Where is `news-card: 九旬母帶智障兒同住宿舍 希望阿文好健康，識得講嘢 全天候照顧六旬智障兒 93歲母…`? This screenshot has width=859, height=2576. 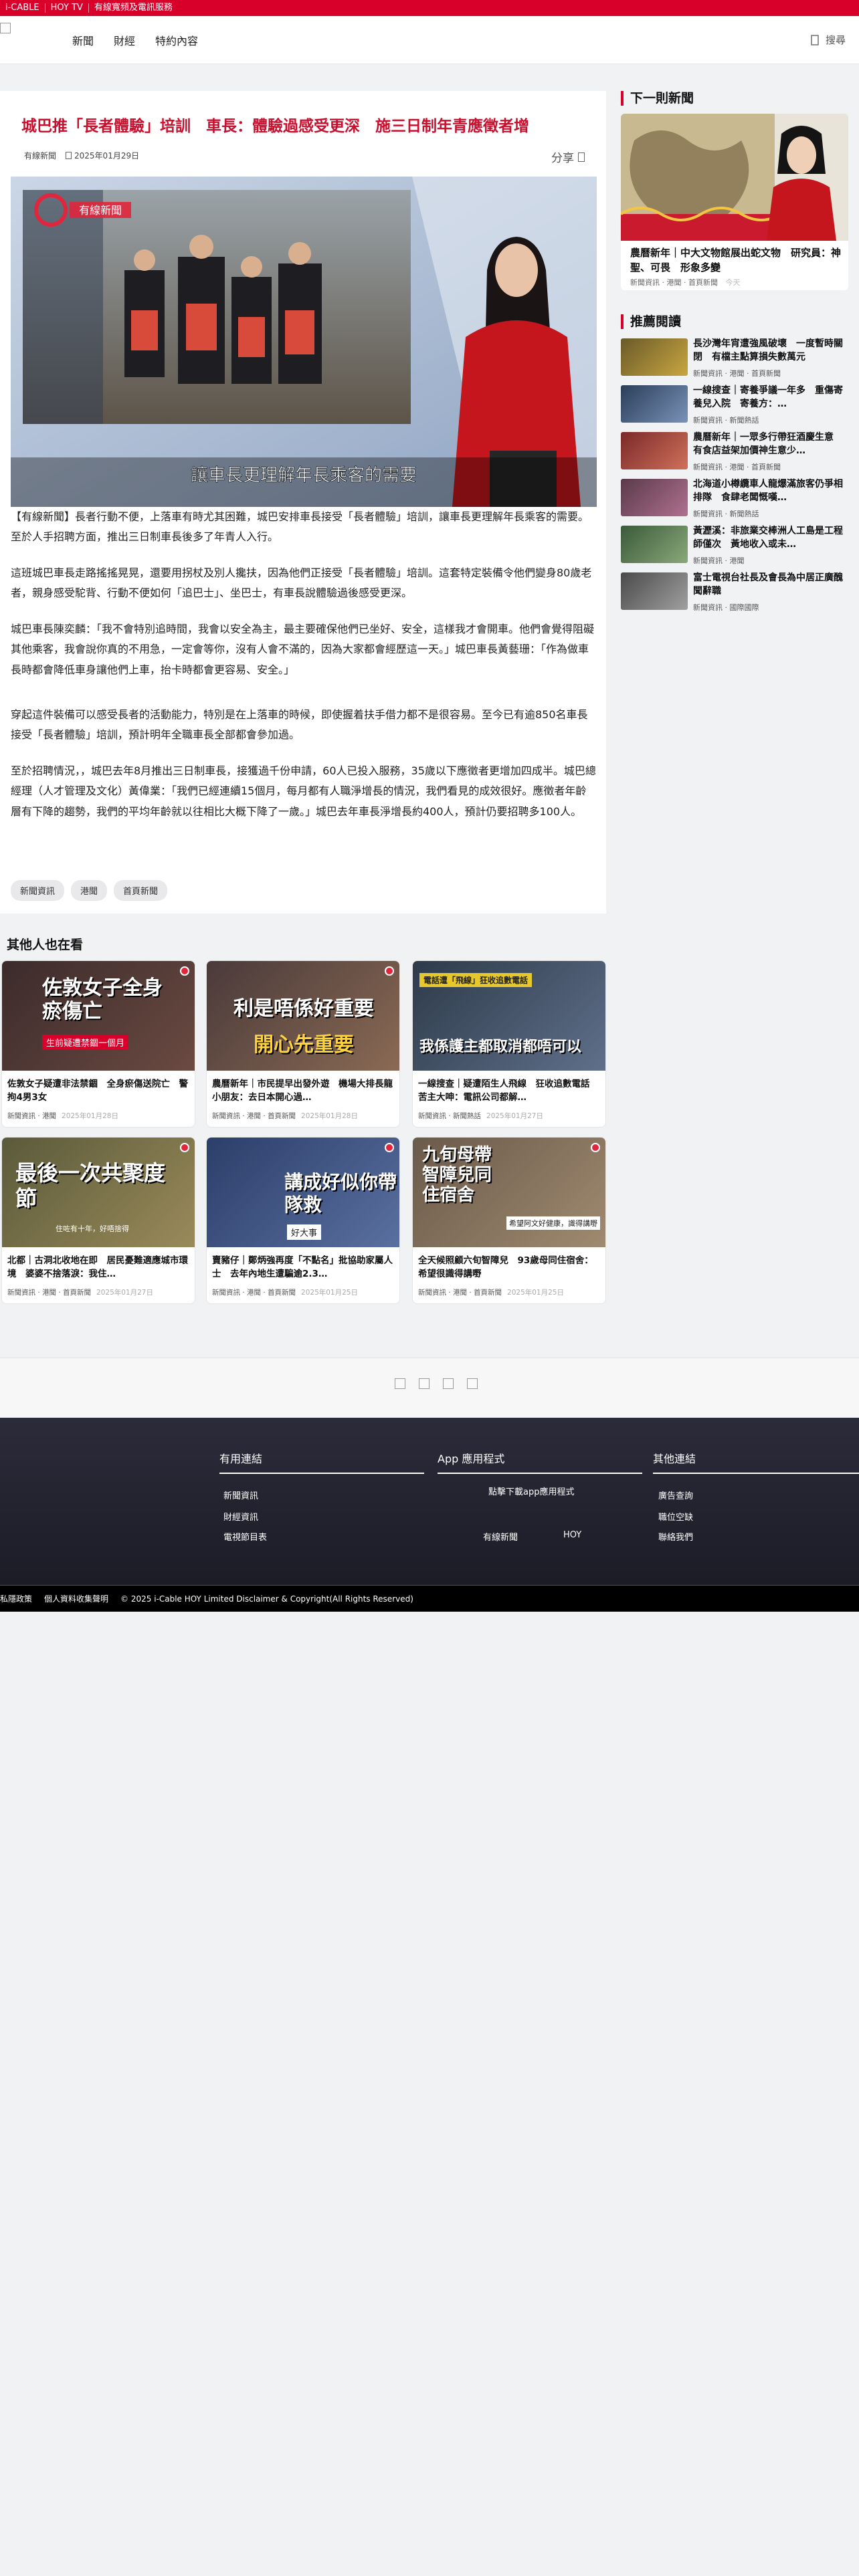
news-card: 九旬母帶智障兒同住宿舍 希望阿文好健康，識得講嘢 全天候照顧六旬智障兒 93歲母… is located at coordinates (509, 1220).